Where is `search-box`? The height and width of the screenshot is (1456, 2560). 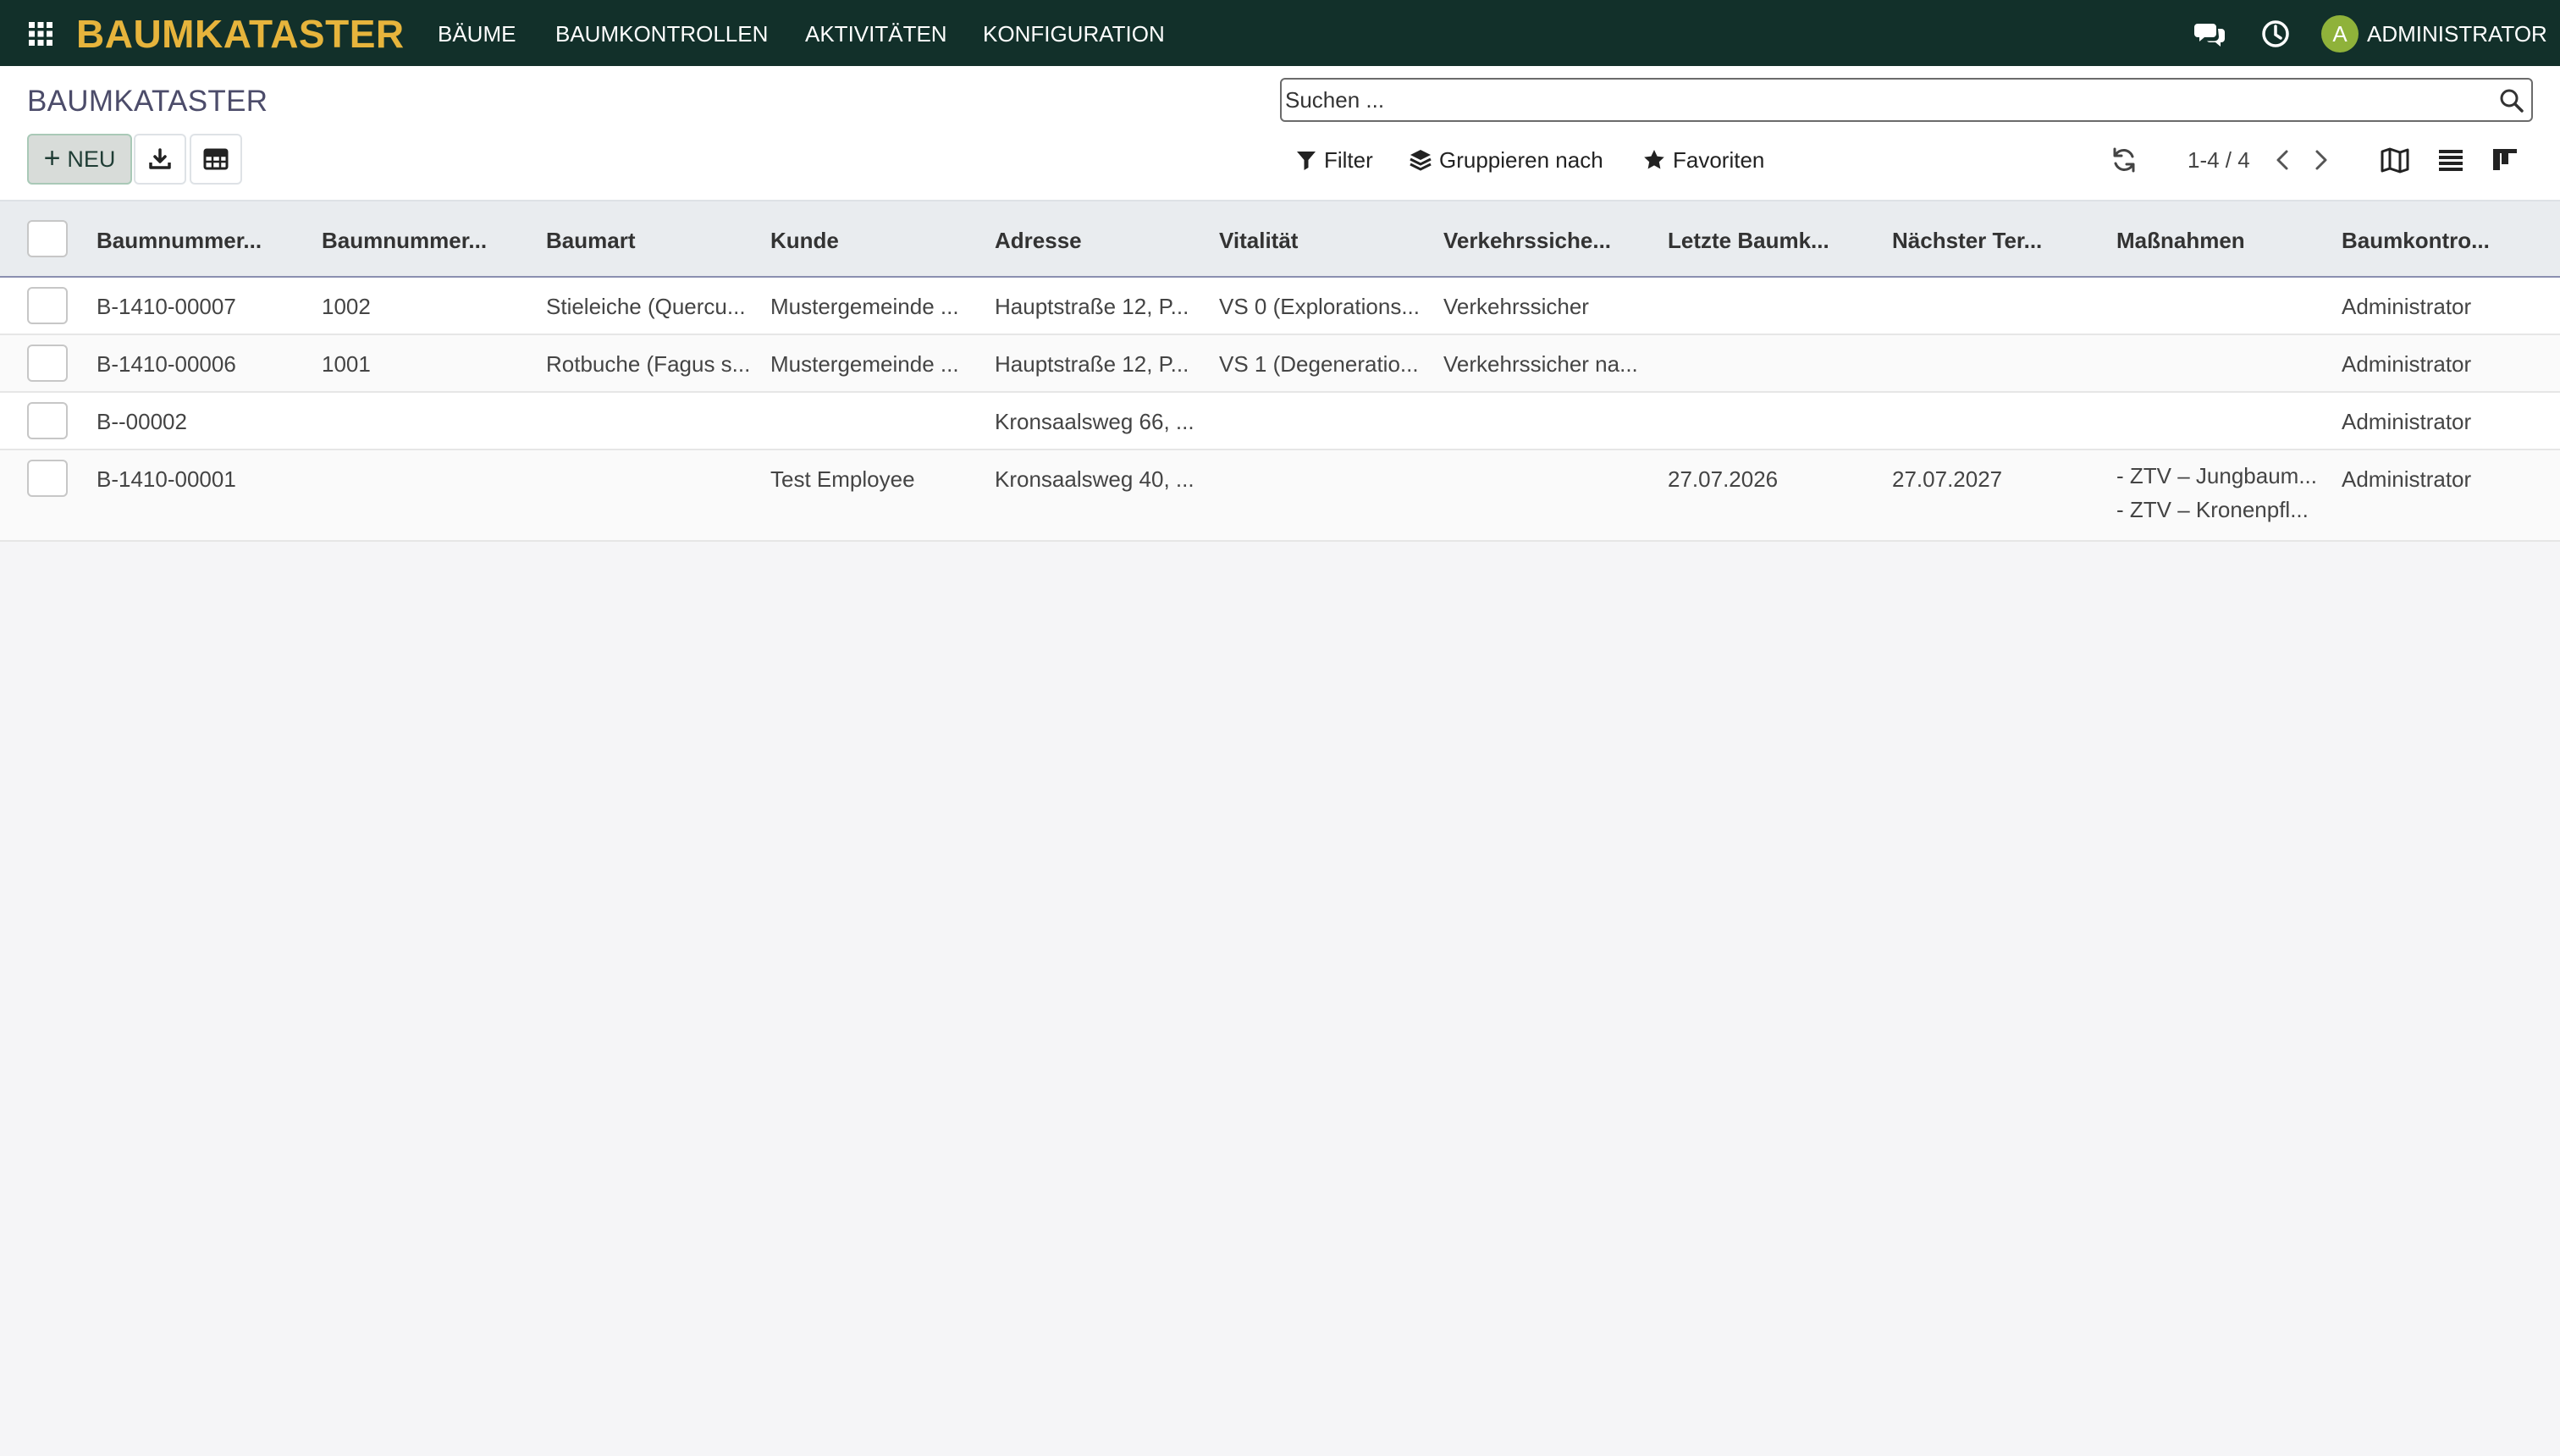 search-box is located at coordinates (1906, 100).